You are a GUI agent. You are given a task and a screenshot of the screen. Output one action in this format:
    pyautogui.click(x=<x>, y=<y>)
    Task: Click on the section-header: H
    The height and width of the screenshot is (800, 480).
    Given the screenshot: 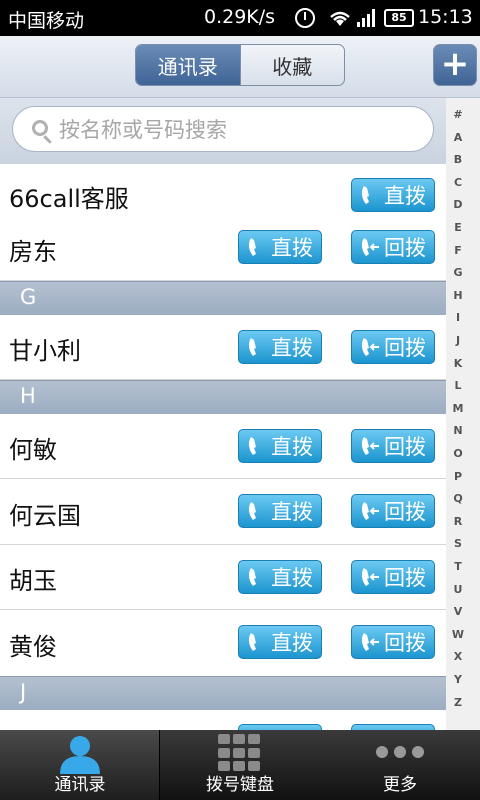 What is the action you would take?
    pyautogui.click(x=223, y=397)
    